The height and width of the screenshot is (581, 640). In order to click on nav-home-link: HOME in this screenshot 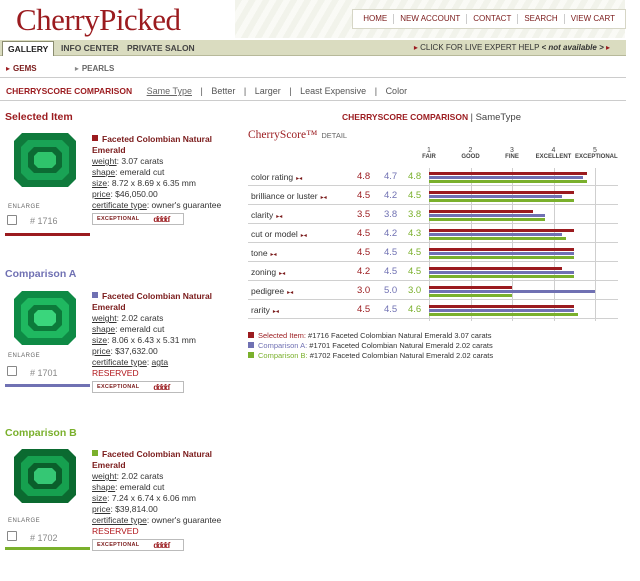, I will do `click(375, 19)`.